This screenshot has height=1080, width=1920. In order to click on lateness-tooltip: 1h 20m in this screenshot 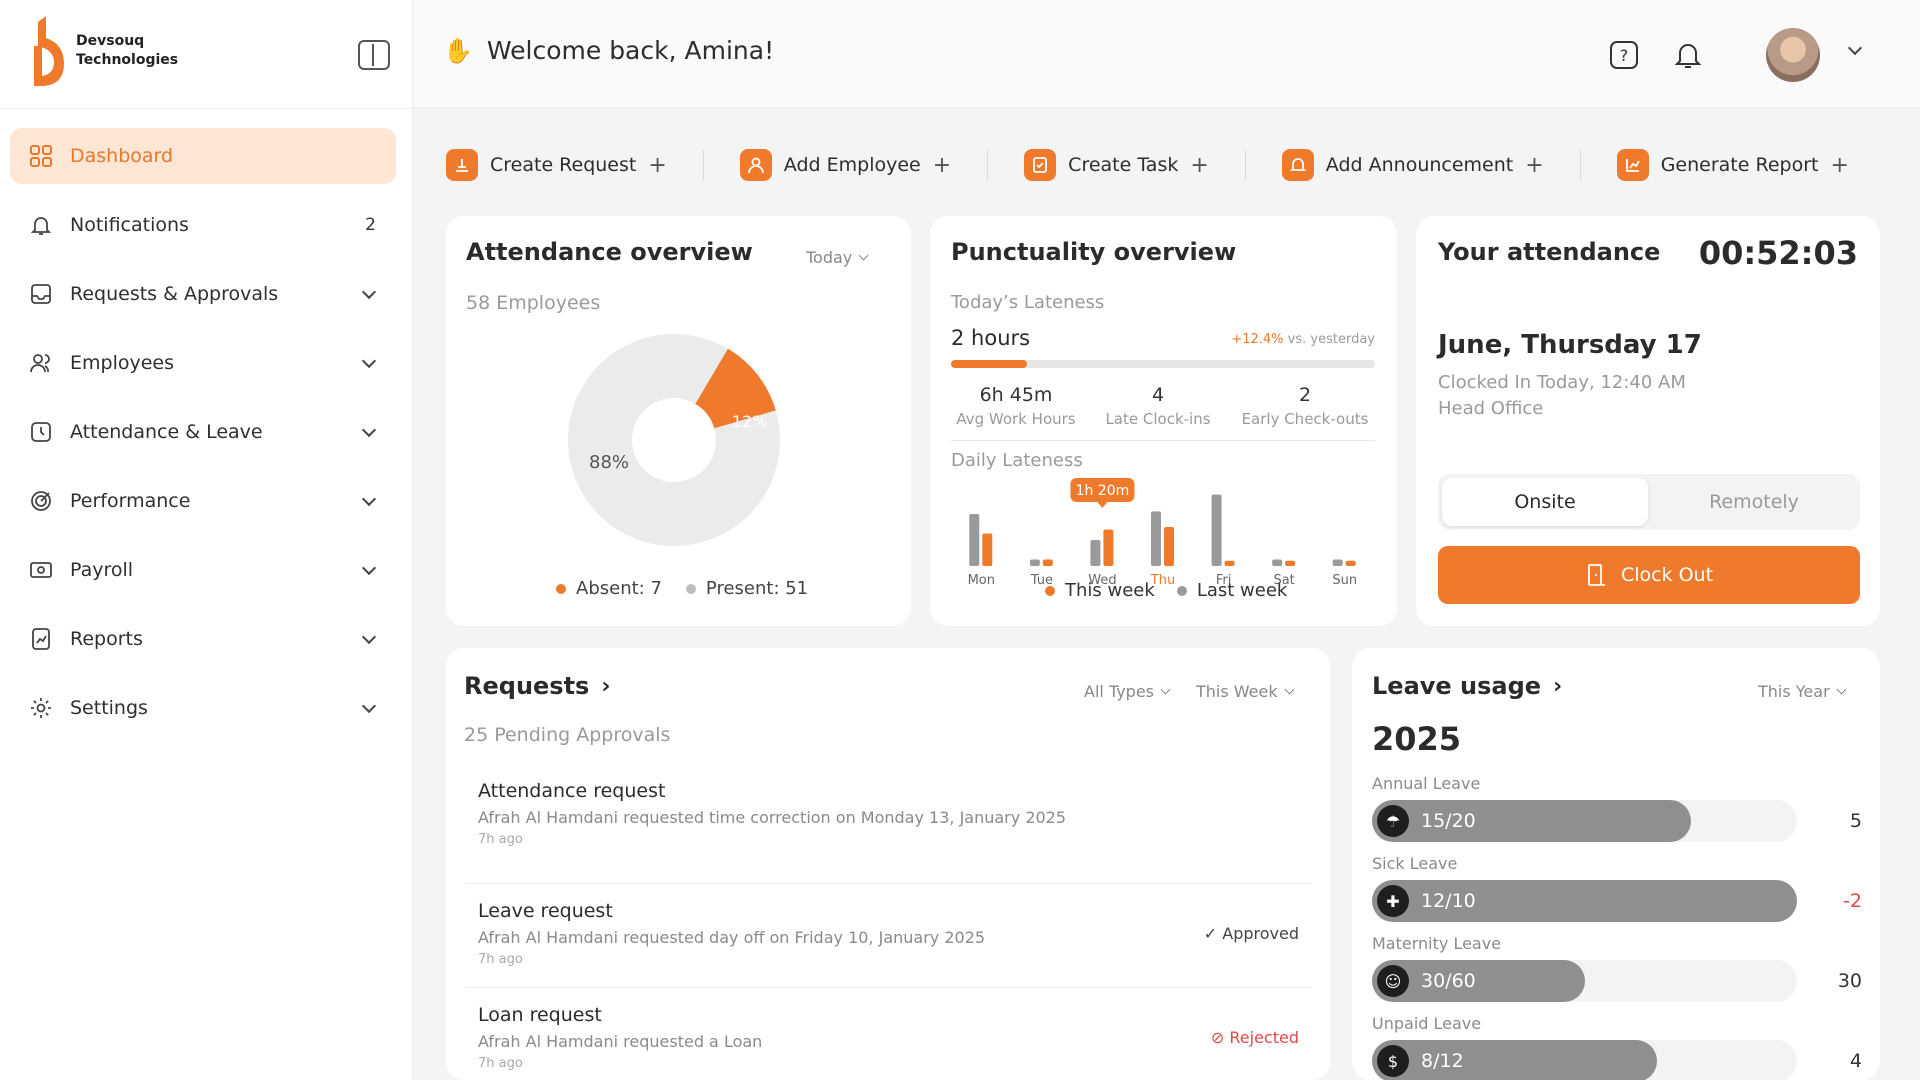, I will do `click(1102, 493)`.